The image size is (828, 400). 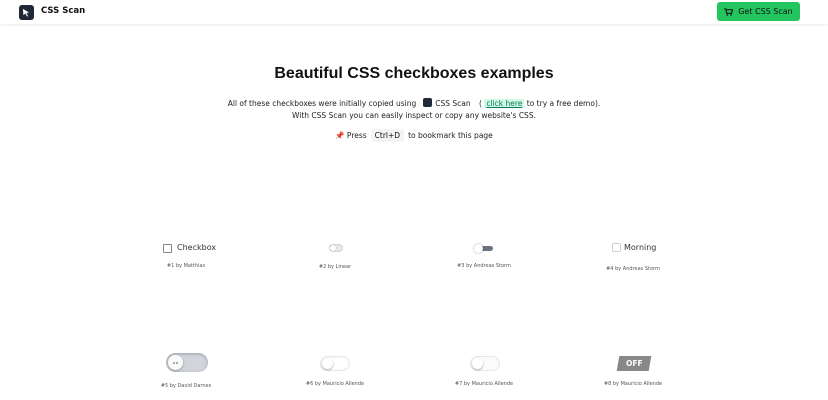 What do you see at coordinates (640, 247) in the screenshot?
I see `checkbox-example-4-label: Morning` at bounding box center [640, 247].